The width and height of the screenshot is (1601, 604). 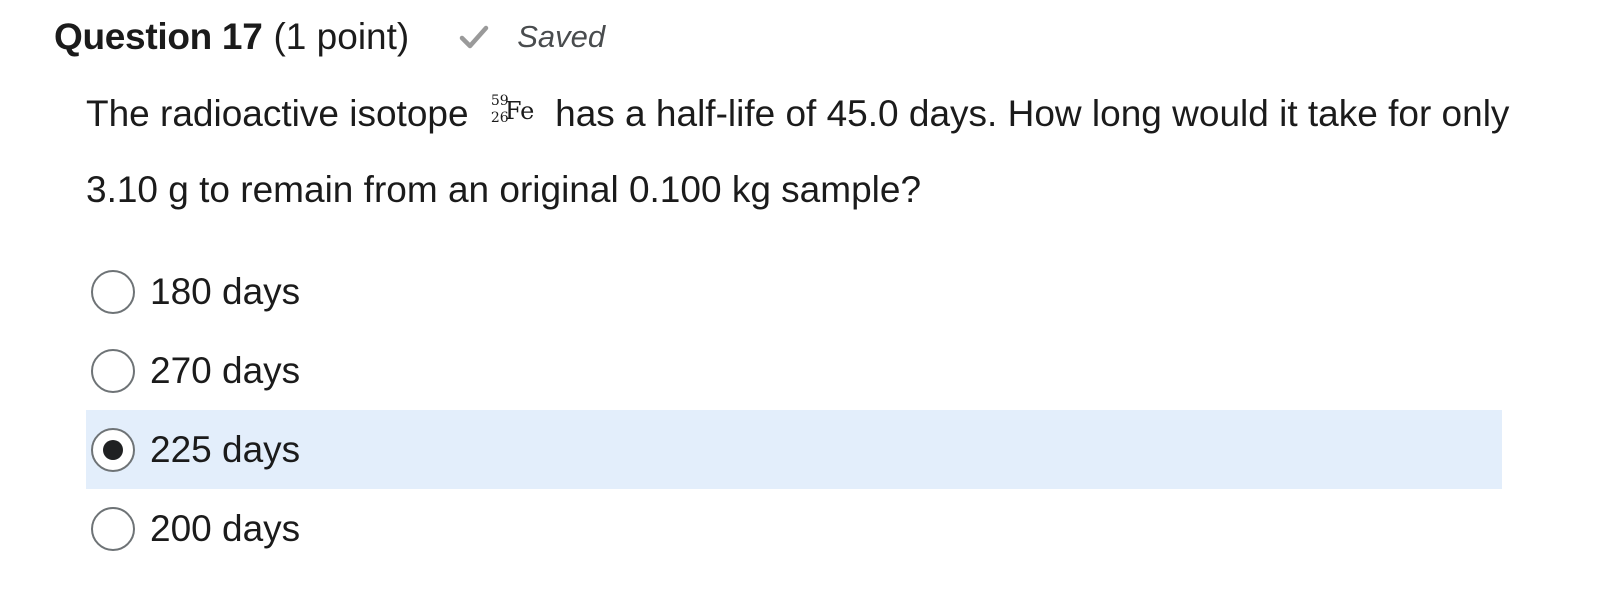 I want to click on isotope-symbol: Fe, so click(x=519, y=111).